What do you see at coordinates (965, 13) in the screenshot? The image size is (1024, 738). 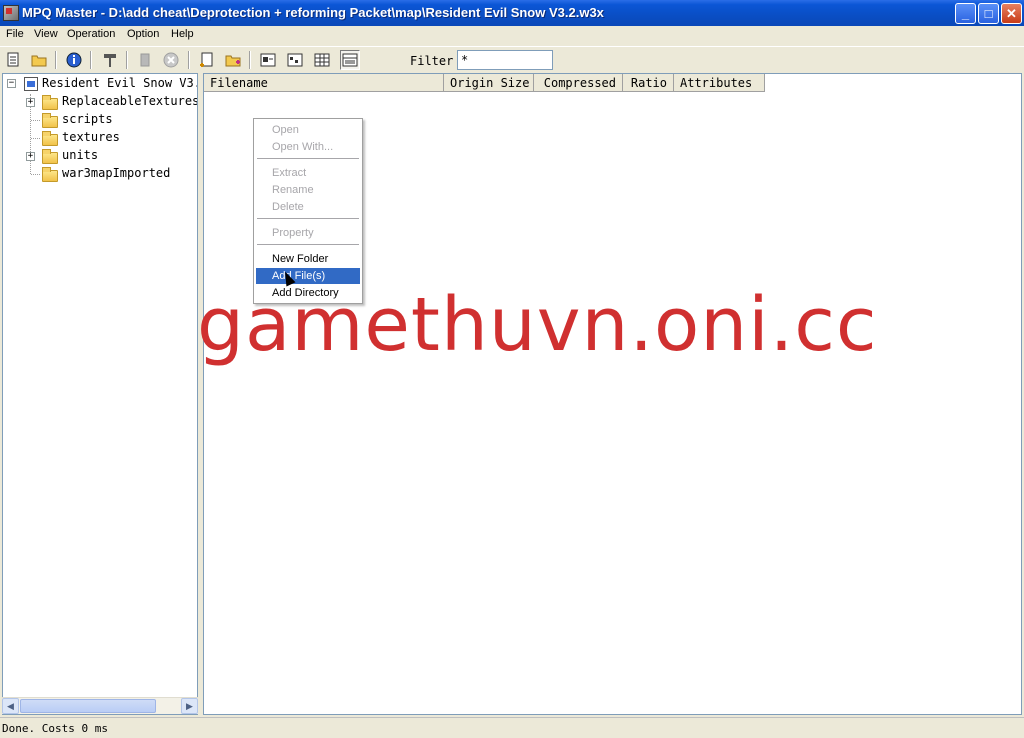 I see `minimize-button: _` at bounding box center [965, 13].